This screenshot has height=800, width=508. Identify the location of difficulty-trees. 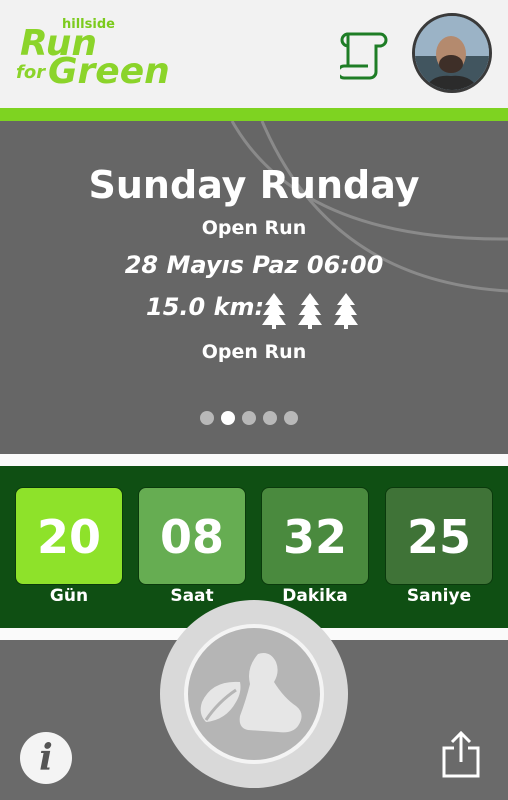
(310, 311).